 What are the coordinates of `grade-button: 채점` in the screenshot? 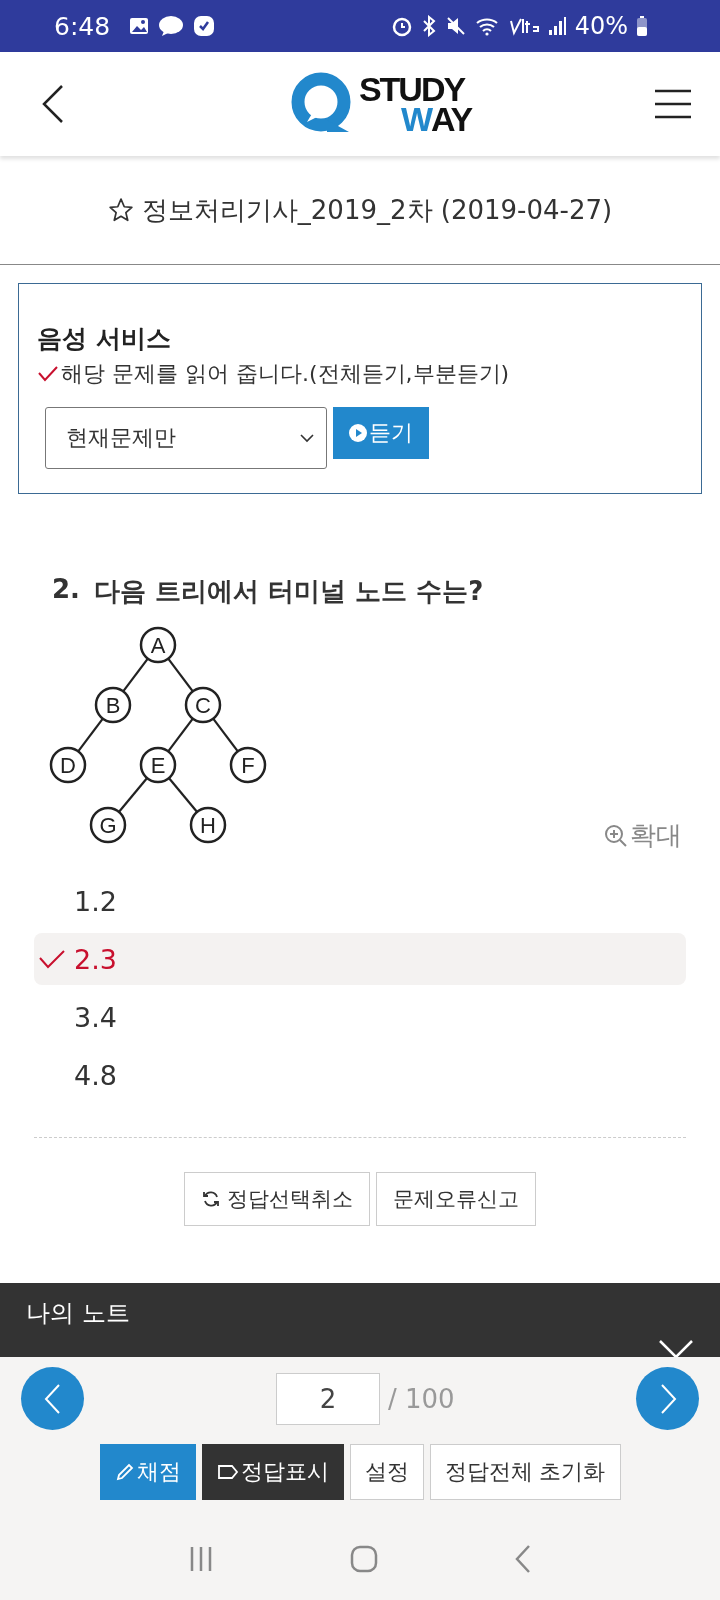 It's located at (147, 1472).